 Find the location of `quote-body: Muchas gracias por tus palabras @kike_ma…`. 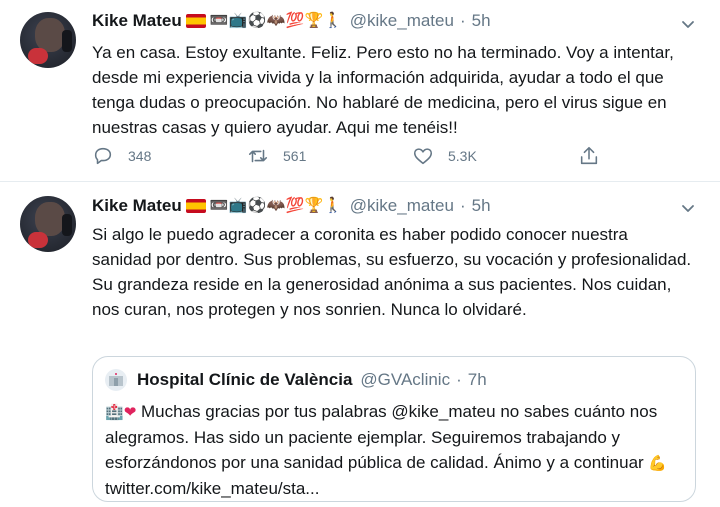

quote-body: Muchas gracias por tus palabras @kike_ma… is located at coordinates (381, 437).